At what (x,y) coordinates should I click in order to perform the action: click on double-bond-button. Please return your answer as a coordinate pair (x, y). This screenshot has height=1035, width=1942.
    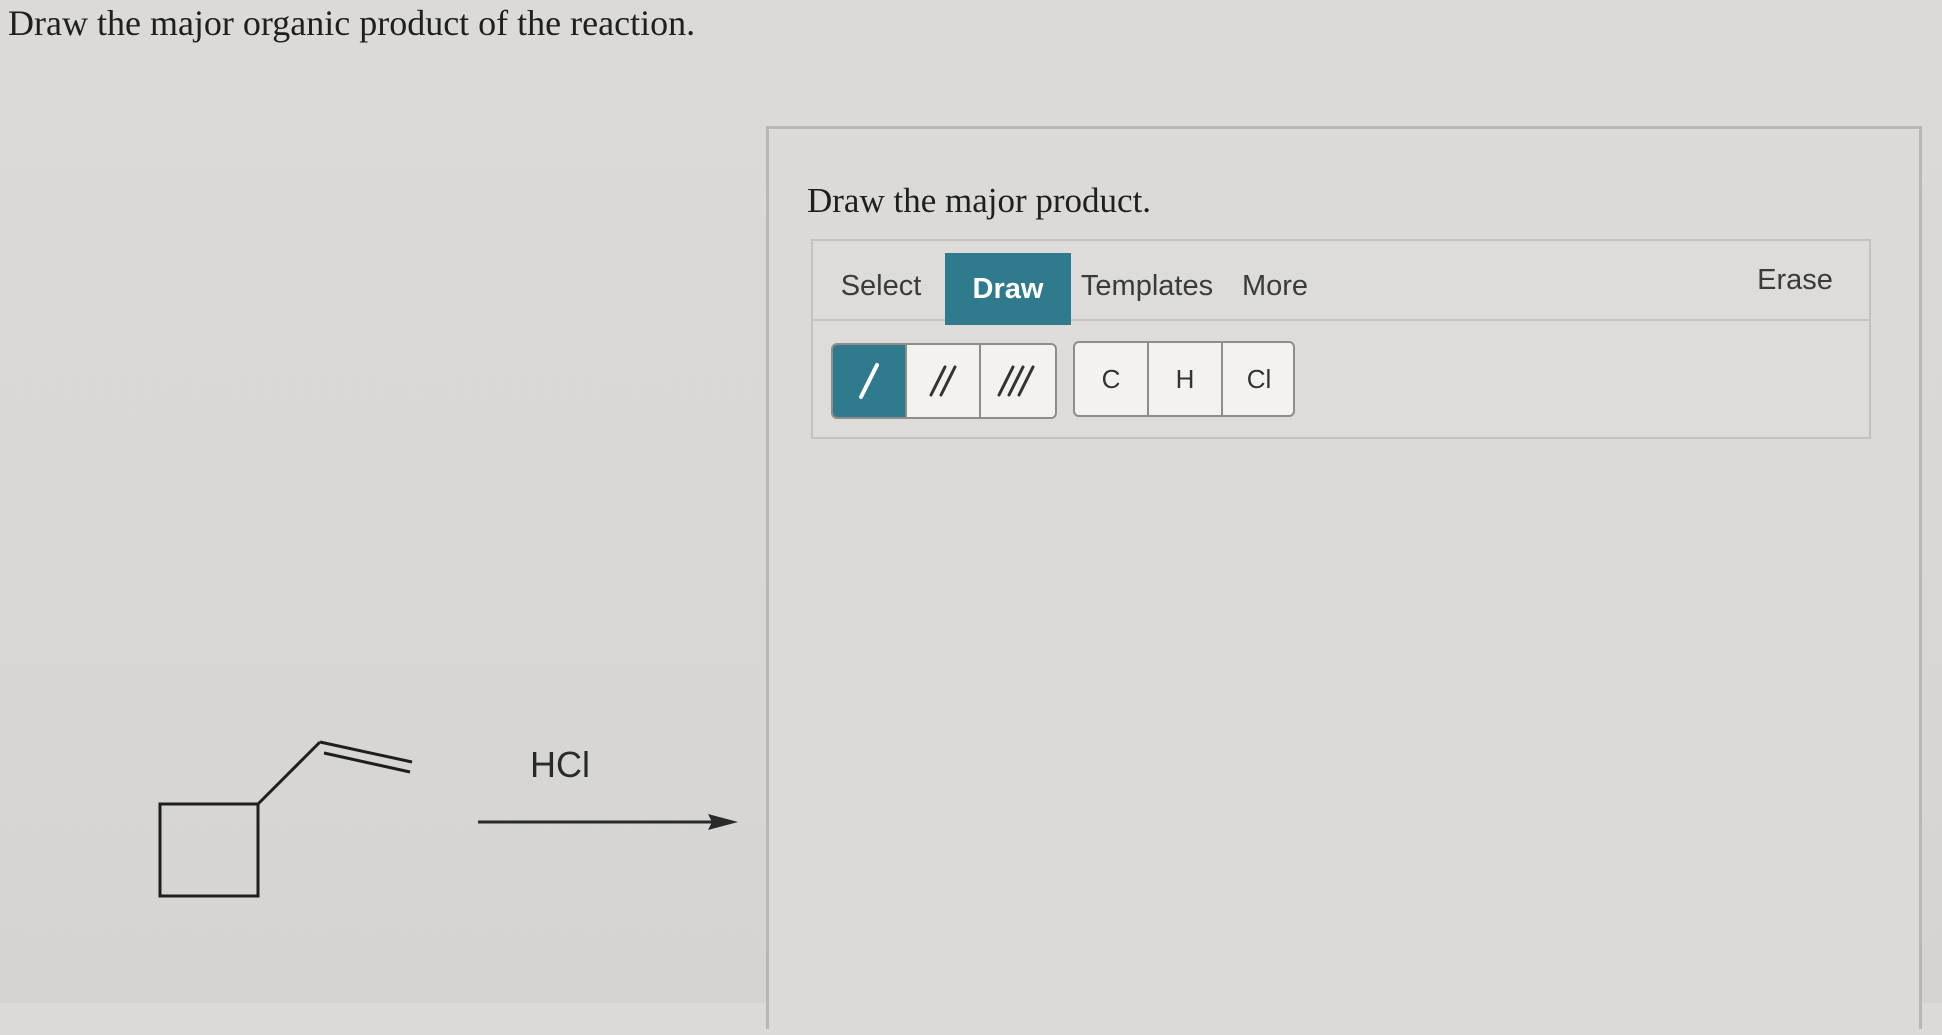
    Looking at the image, I should click on (944, 381).